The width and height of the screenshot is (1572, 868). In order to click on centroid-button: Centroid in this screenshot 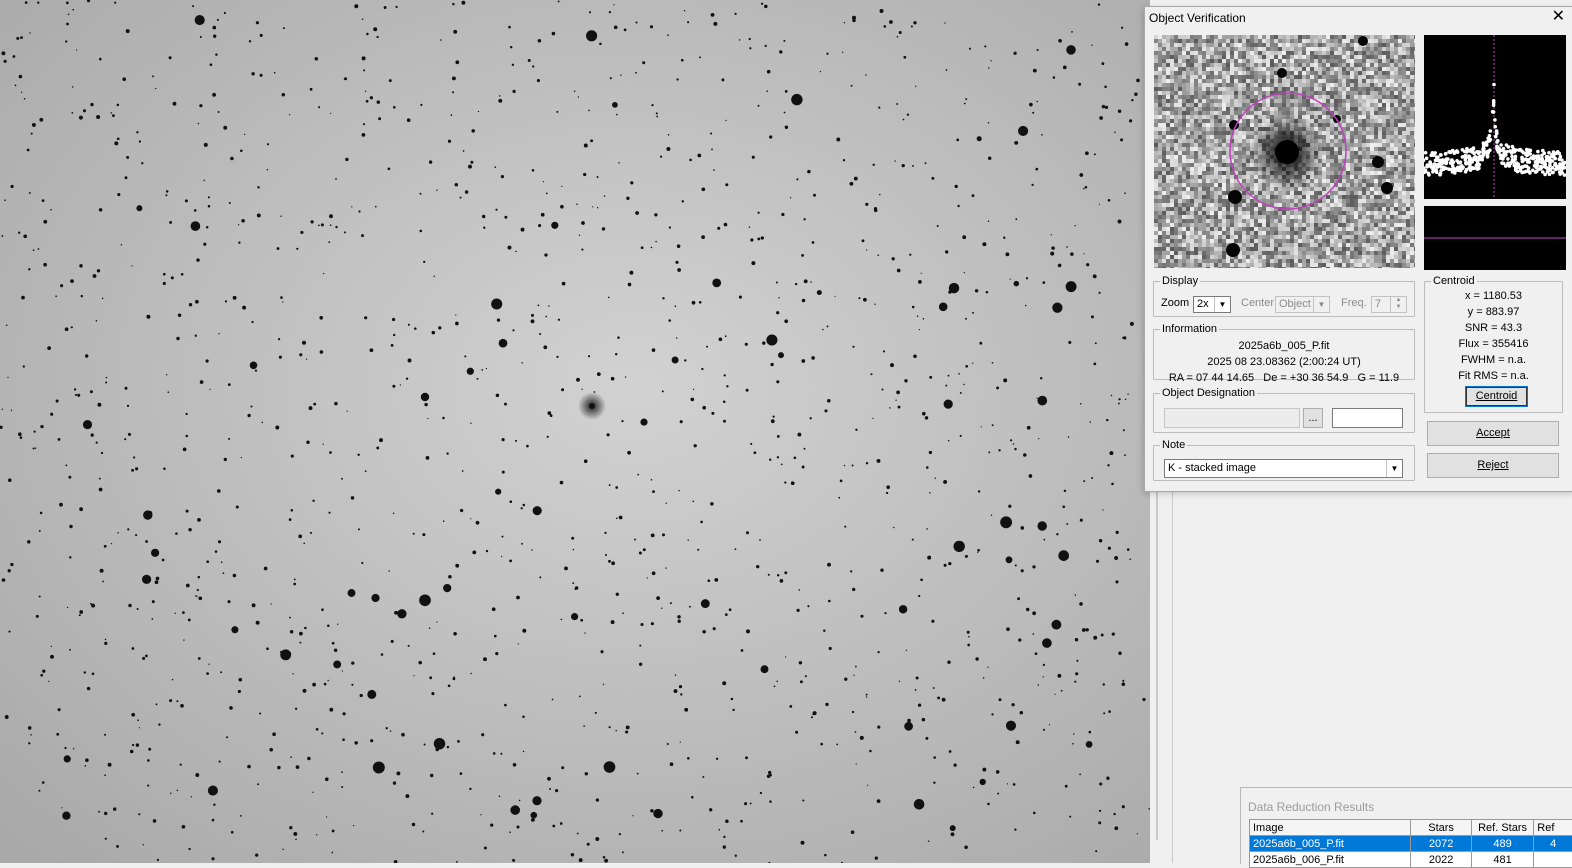, I will do `click(1496, 396)`.